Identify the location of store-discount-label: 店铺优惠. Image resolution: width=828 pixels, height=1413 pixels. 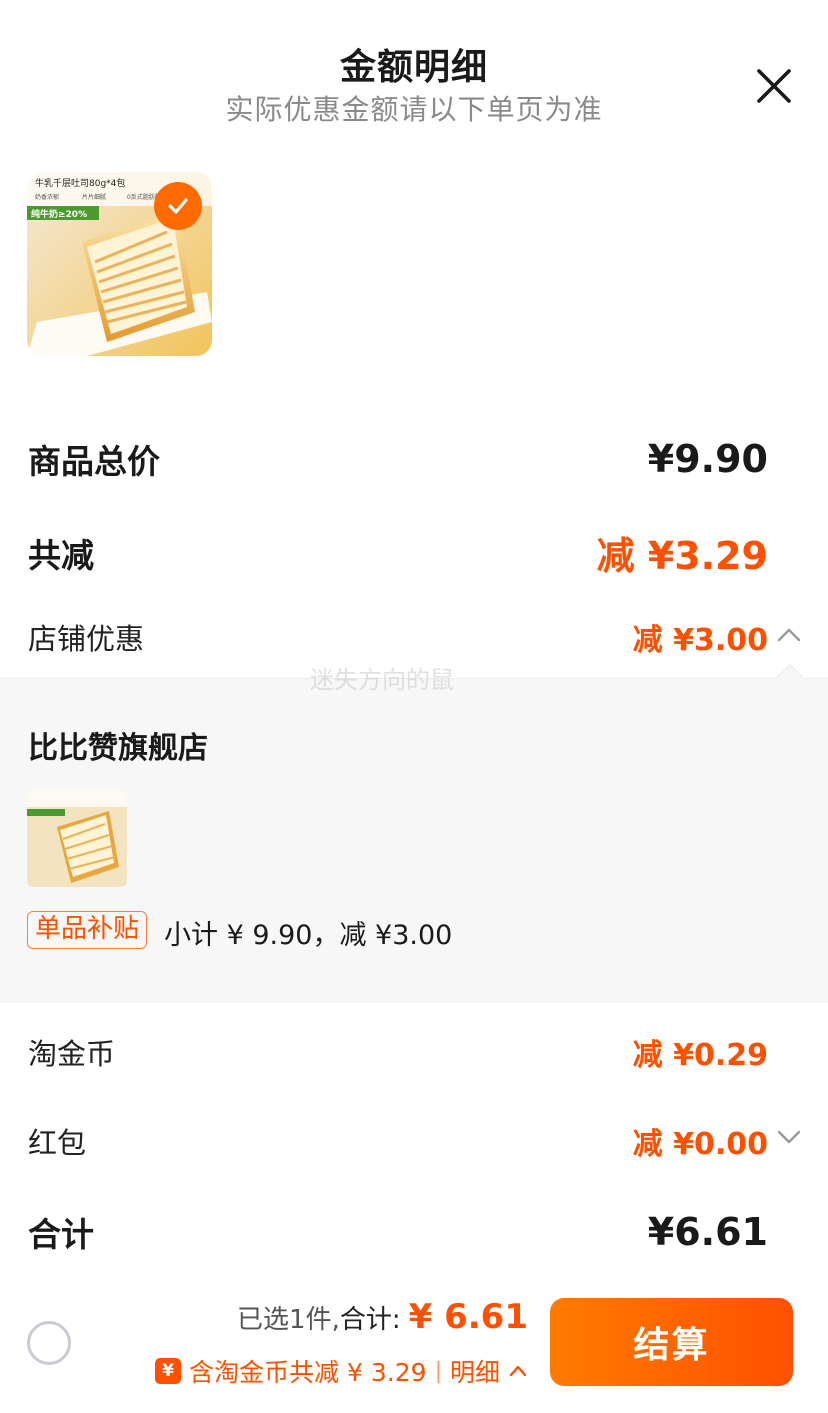
(86, 639).